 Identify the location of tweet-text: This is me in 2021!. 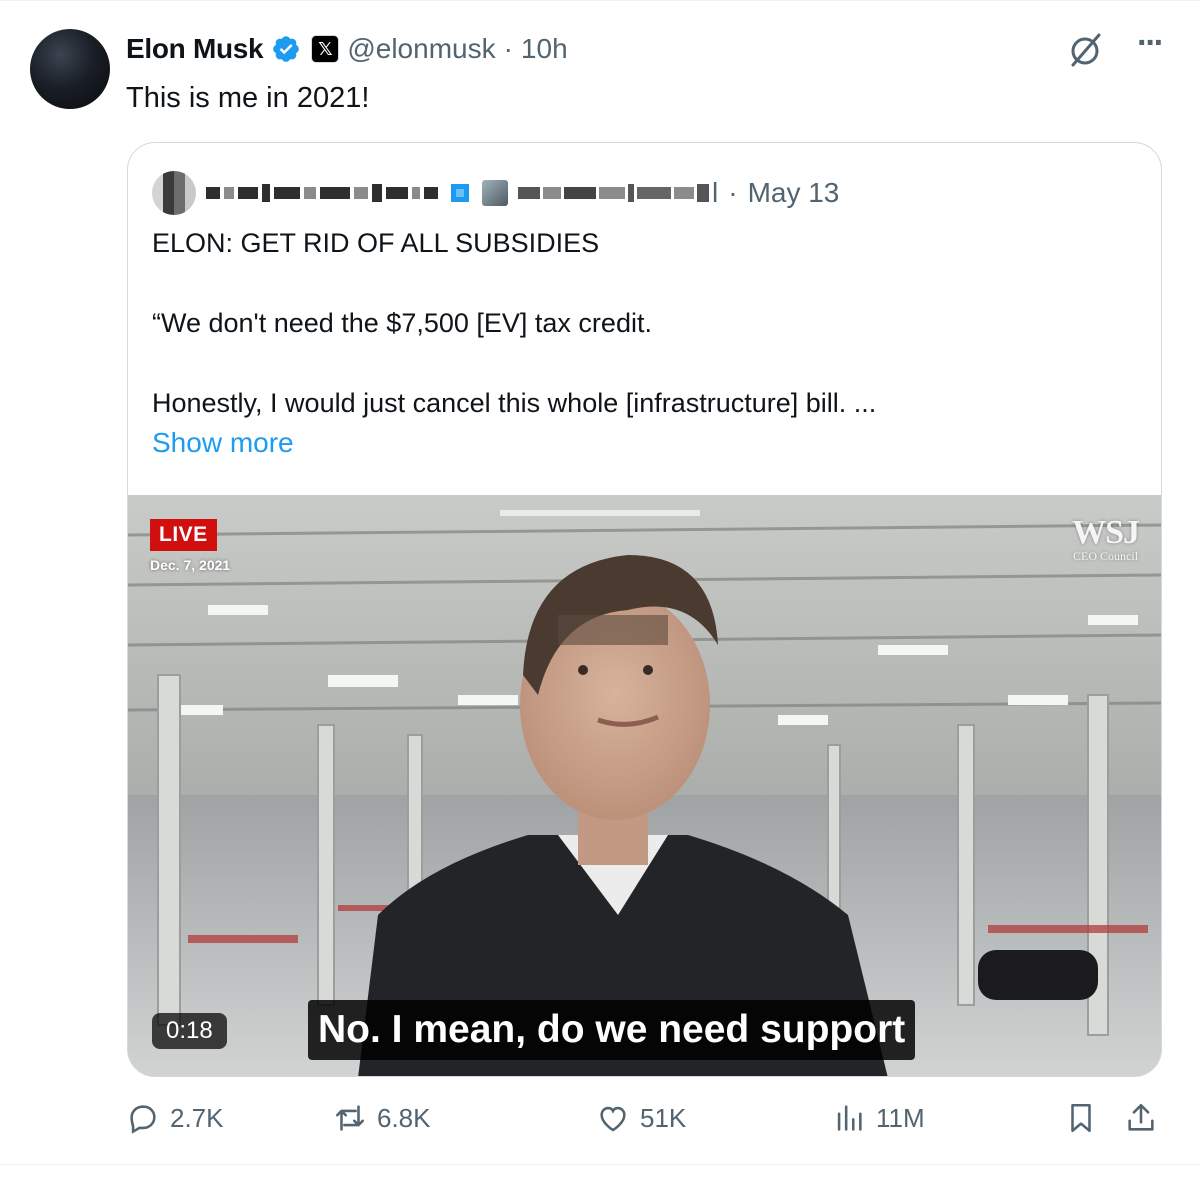
(248, 98).